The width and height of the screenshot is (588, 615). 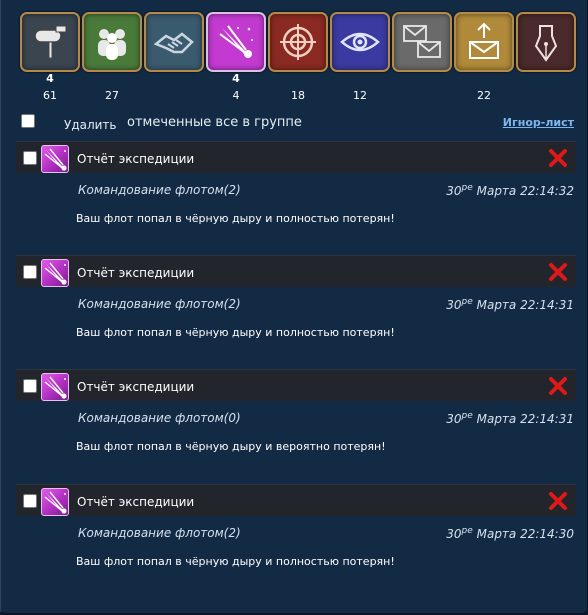 I want to click on eye-icon, so click(x=360, y=42).